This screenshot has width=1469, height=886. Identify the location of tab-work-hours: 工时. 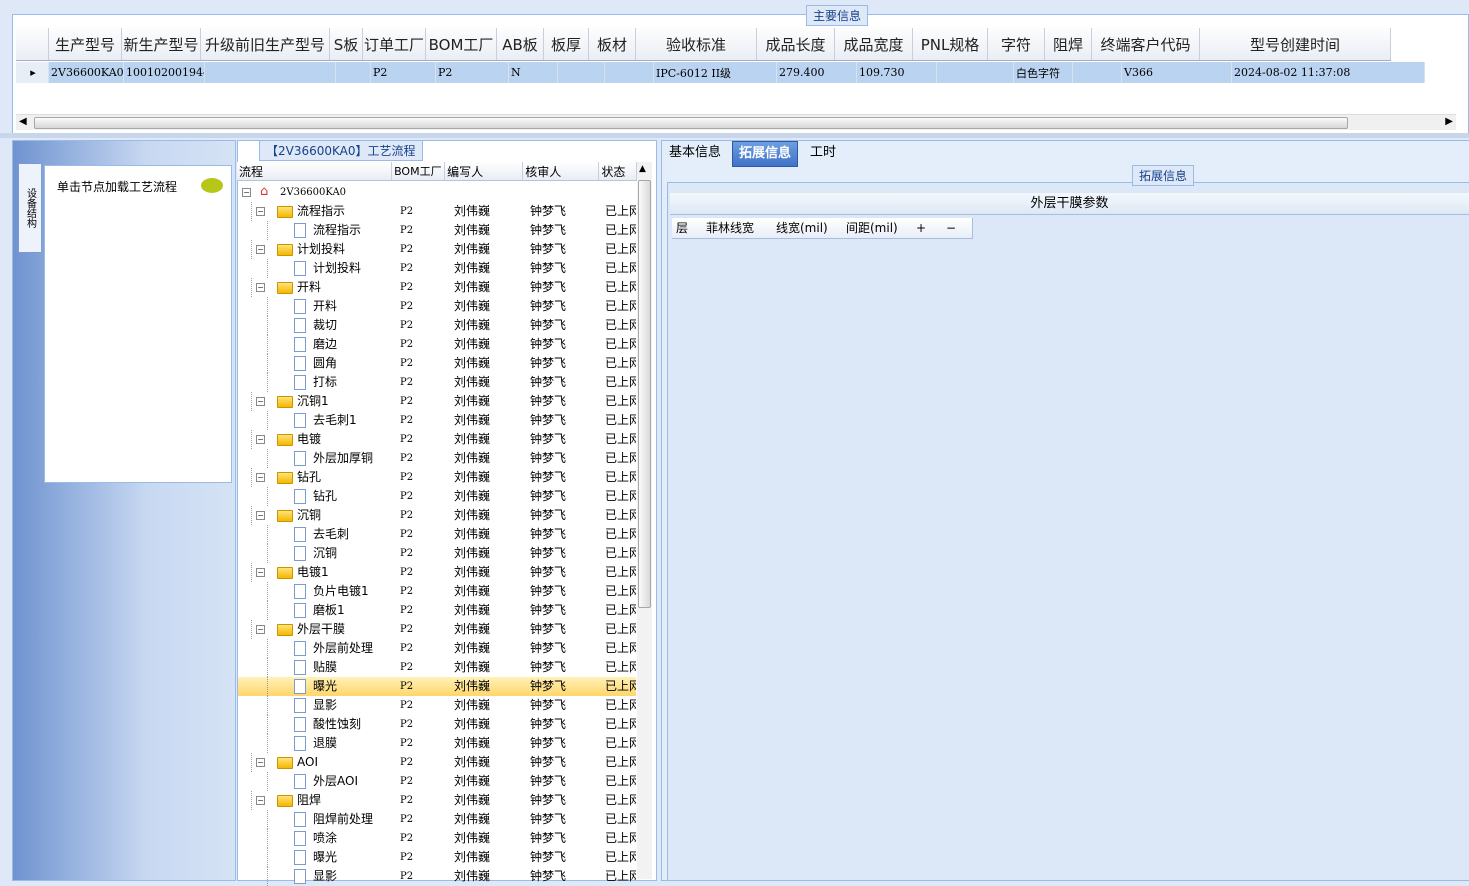
(823, 153).